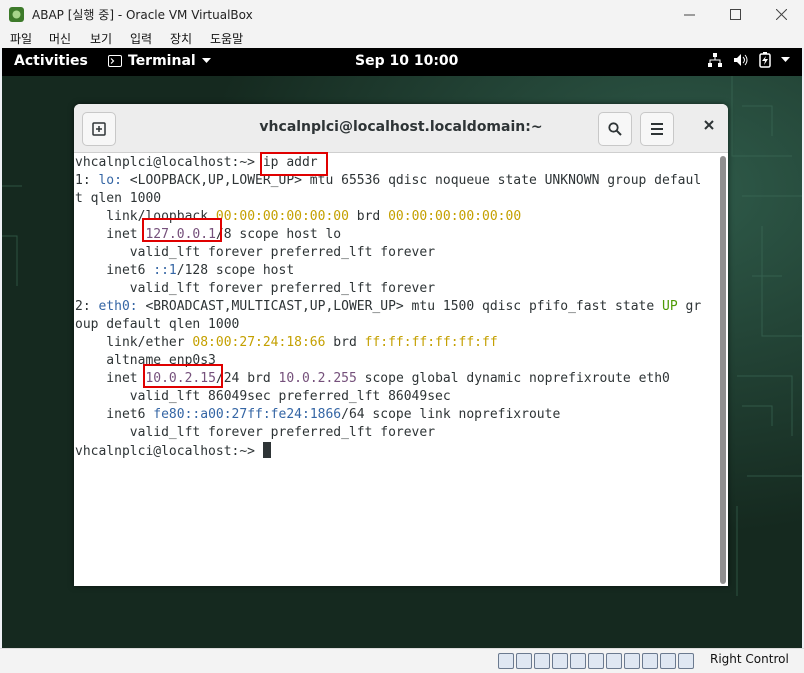 The width and height of the screenshot is (804, 673). What do you see at coordinates (765, 60) in the screenshot?
I see `battery-icon` at bounding box center [765, 60].